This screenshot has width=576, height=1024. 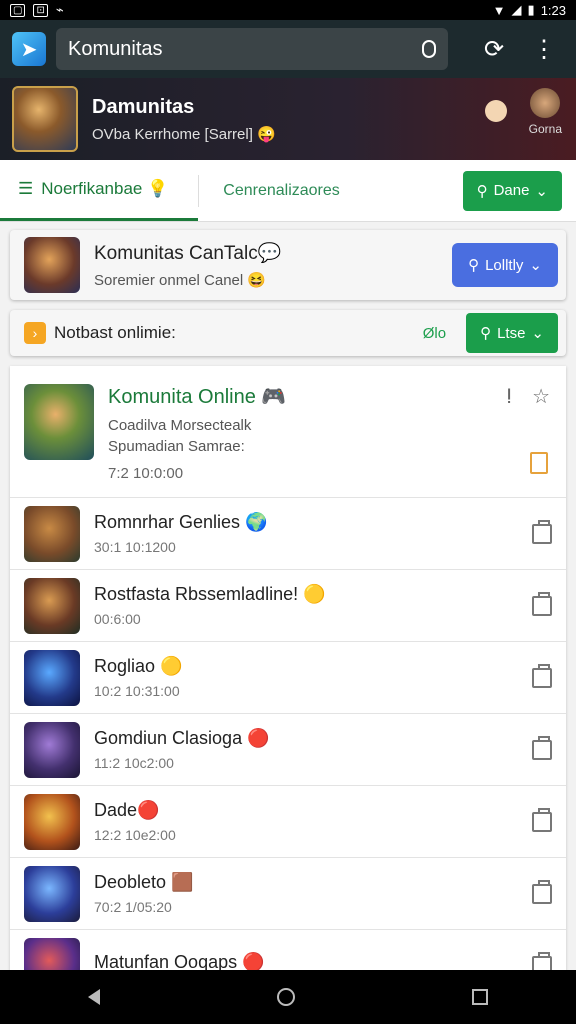 I want to click on item-time: 00:6:00, so click(x=117, y=619).